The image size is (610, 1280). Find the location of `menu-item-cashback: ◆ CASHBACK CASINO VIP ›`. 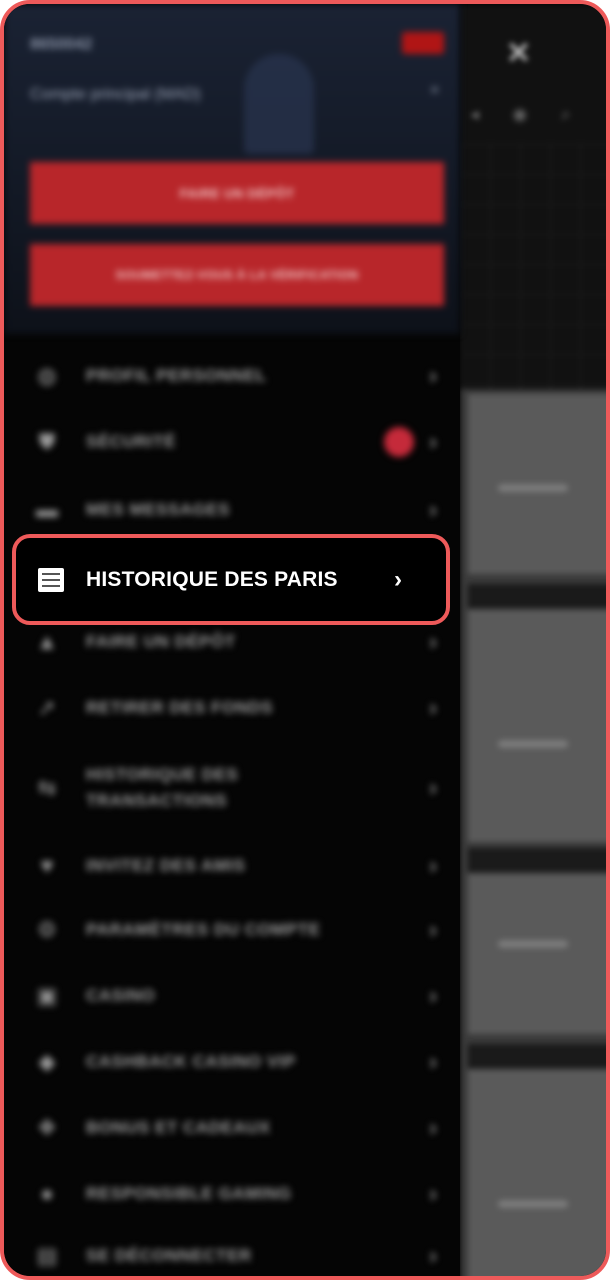

menu-item-cashback: ◆ CASHBACK CASINO VIP › is located at coordinates (234, 1062).